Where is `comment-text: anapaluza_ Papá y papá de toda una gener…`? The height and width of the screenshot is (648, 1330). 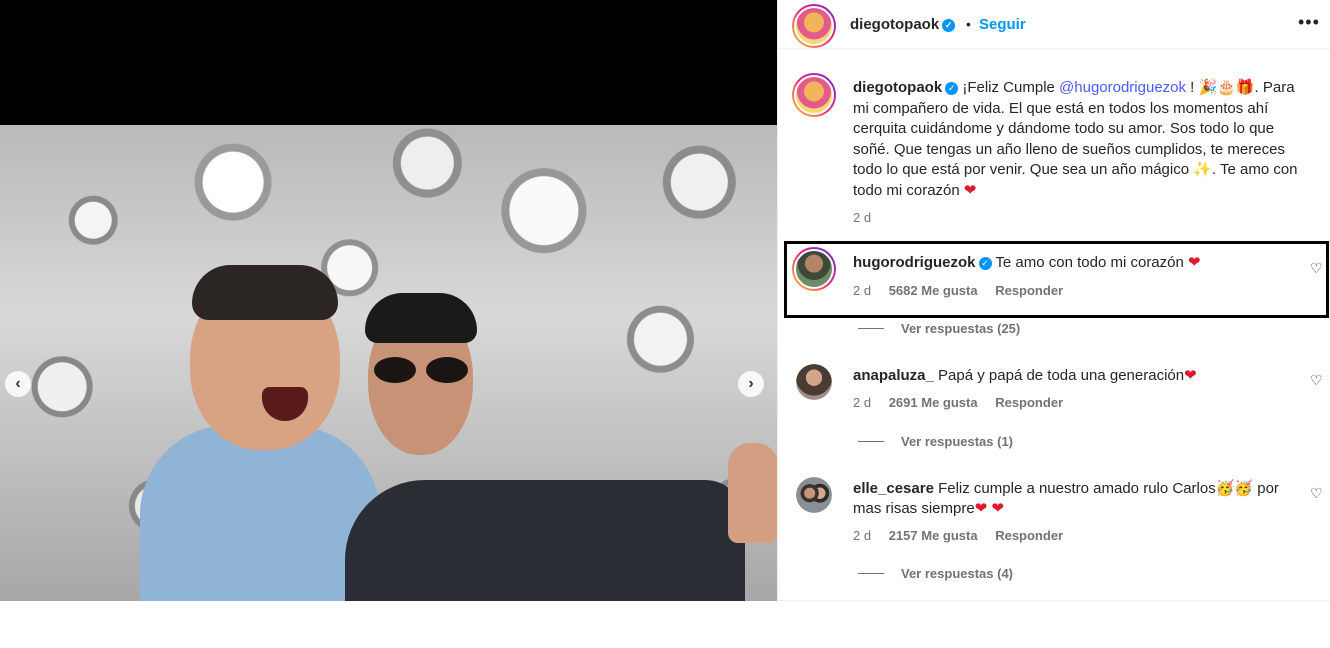
comment-text: anapaluza_ Papá y papá de toda una gener… is located at coordinates (1075, 376).